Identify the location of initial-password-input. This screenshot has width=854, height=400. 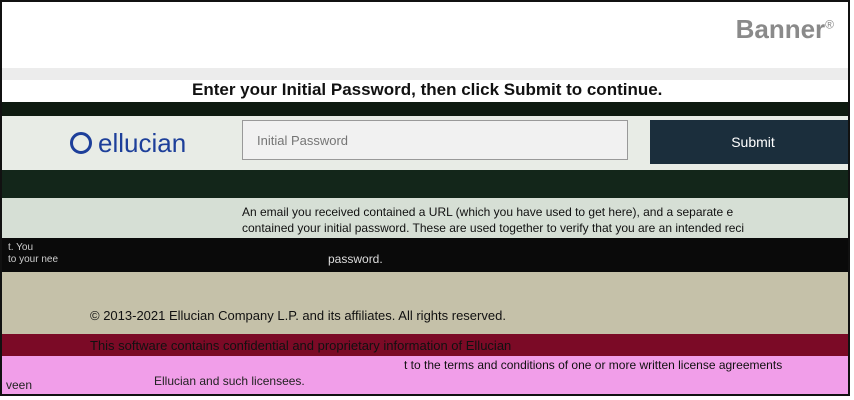
(435, 140).